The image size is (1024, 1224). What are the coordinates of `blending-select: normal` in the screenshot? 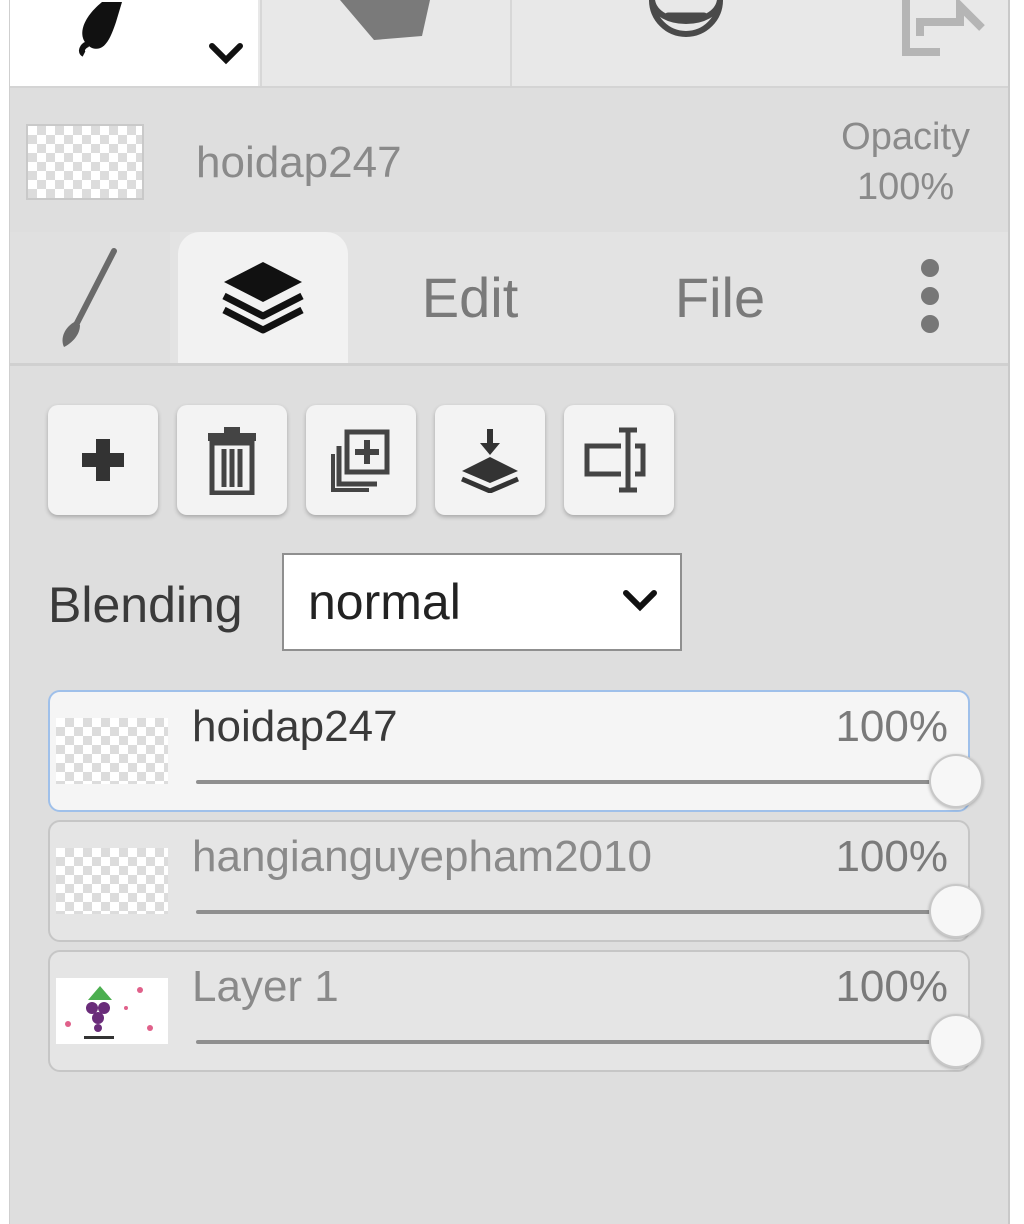 It's located at (482, 602).